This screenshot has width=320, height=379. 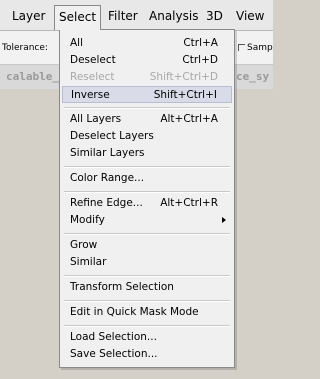 What do you see at coordinates (88, 262) in the screenshot?
I see `menu-item-label: Similar` at bounding box center [88, 262].